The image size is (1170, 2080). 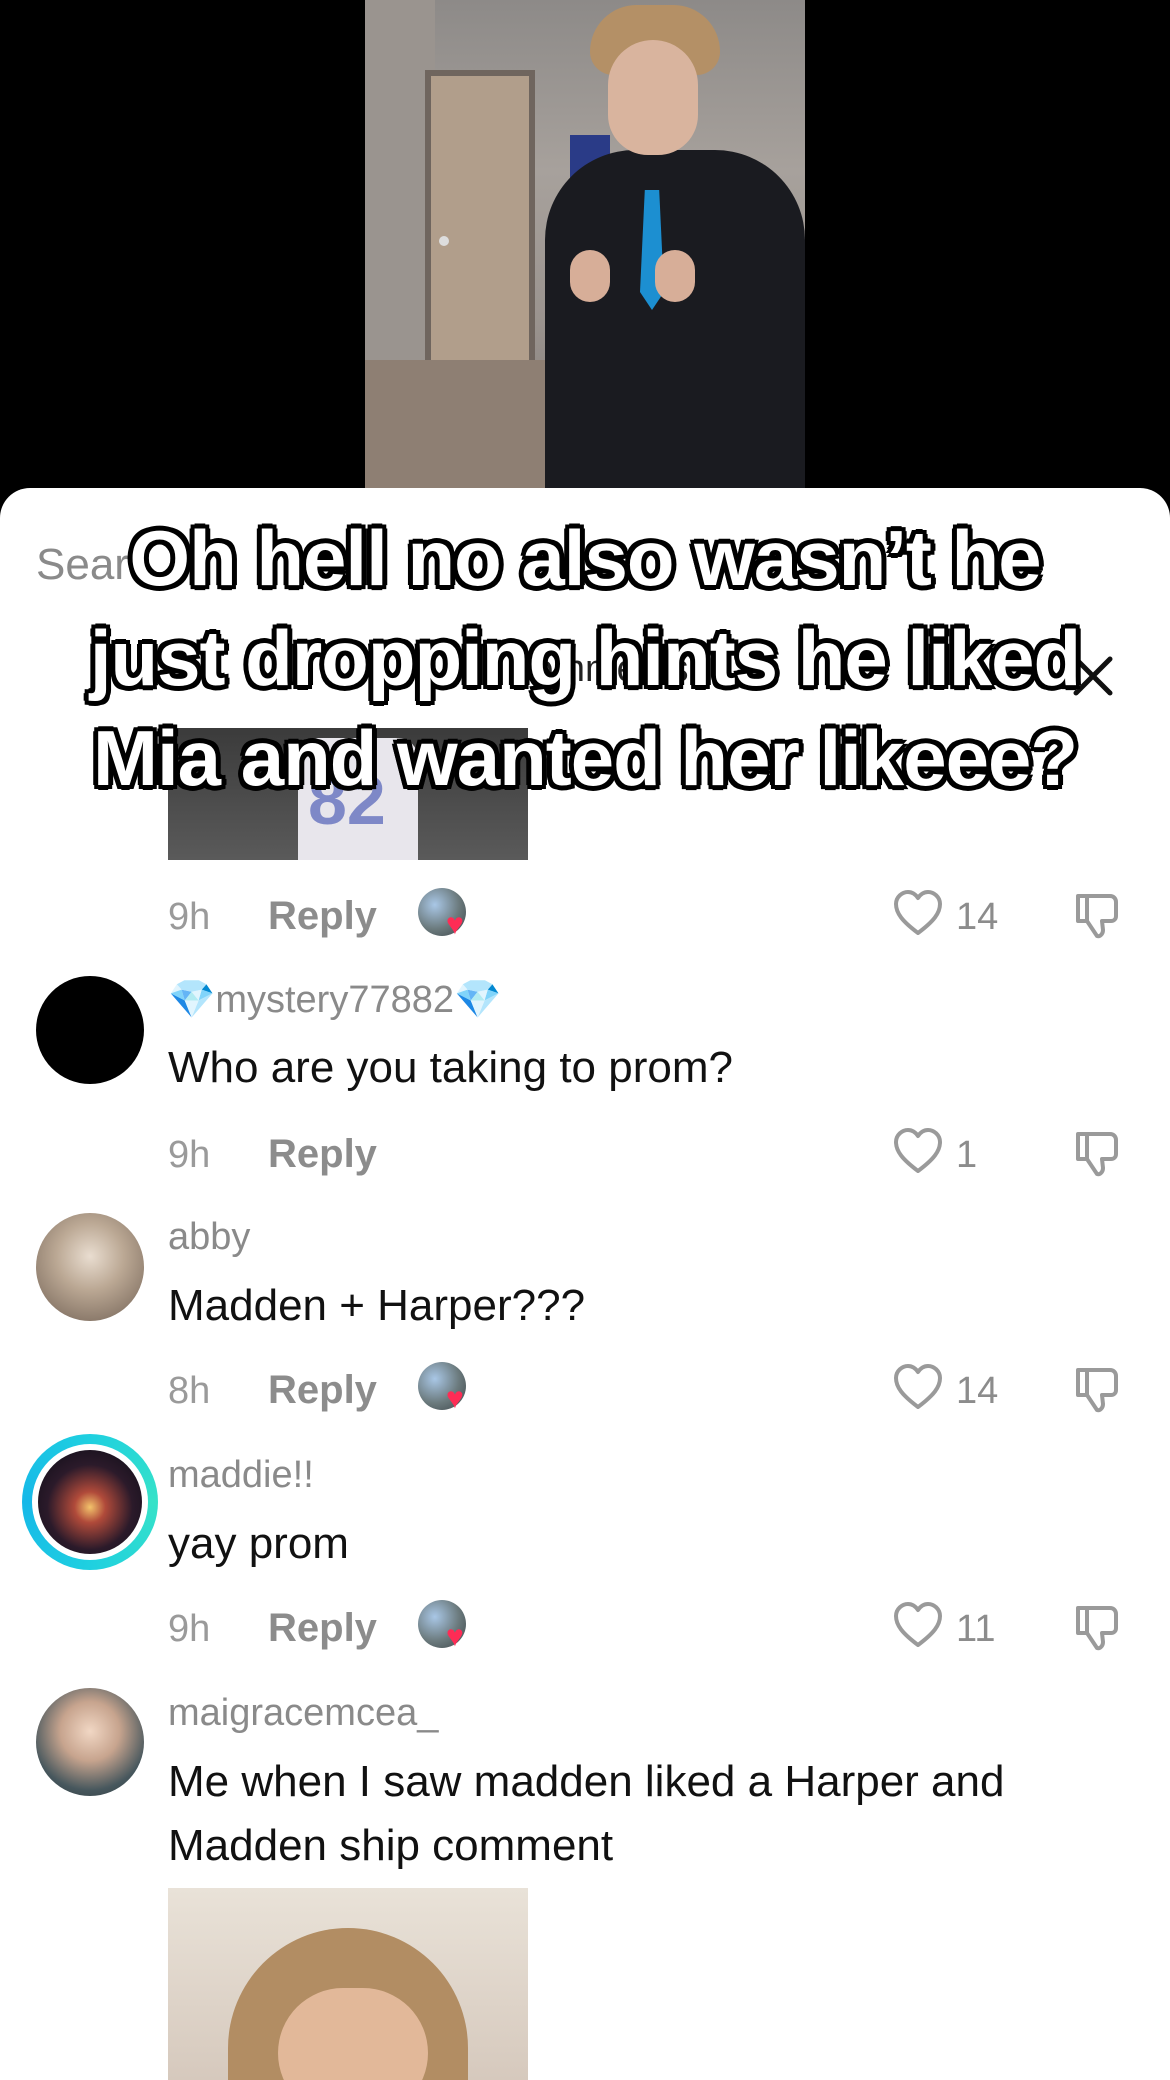 What do you see at coordinates (585, 918) in the screenshot?
I see `comment-actions: 9h Reply ♥ 14` at bounding box center [585, 918].